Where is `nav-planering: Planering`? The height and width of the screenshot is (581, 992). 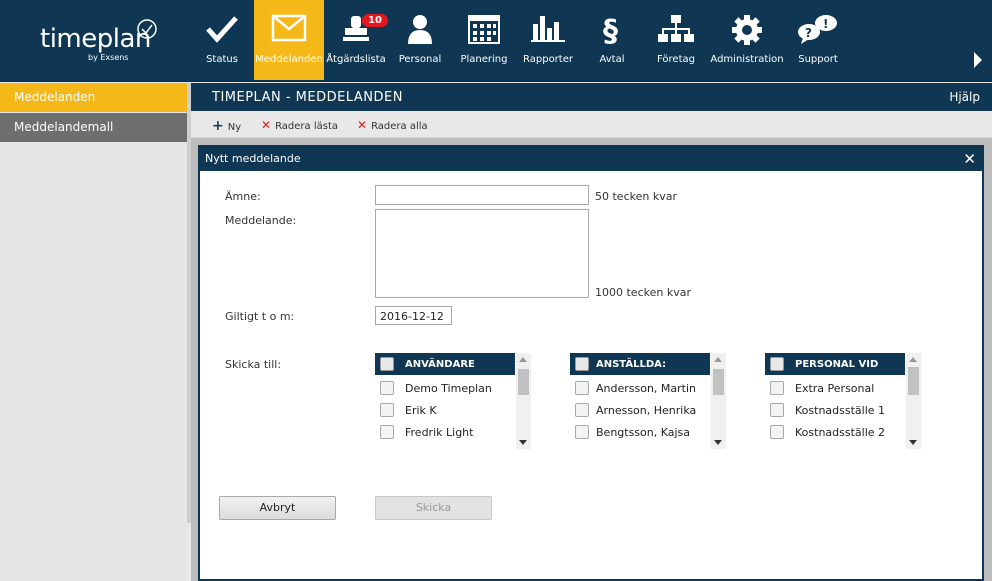 nav-planering: Planering is located at coordinates (484, 40).